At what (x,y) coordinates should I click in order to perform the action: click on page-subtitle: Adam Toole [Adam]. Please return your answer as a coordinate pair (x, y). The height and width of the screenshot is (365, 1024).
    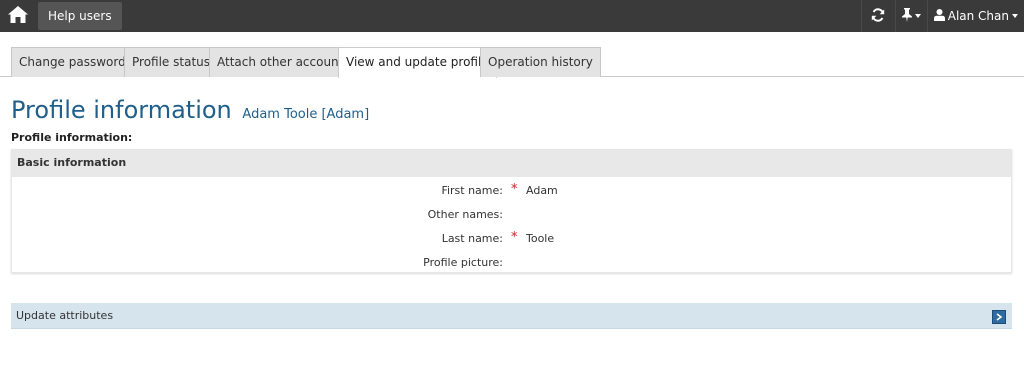
    Looking at the image, I should click on (306, 114).